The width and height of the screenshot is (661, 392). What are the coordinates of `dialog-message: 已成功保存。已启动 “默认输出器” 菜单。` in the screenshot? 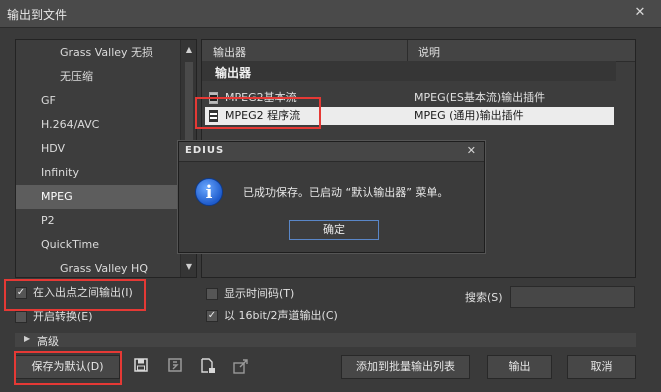 It's located at (346, 192).